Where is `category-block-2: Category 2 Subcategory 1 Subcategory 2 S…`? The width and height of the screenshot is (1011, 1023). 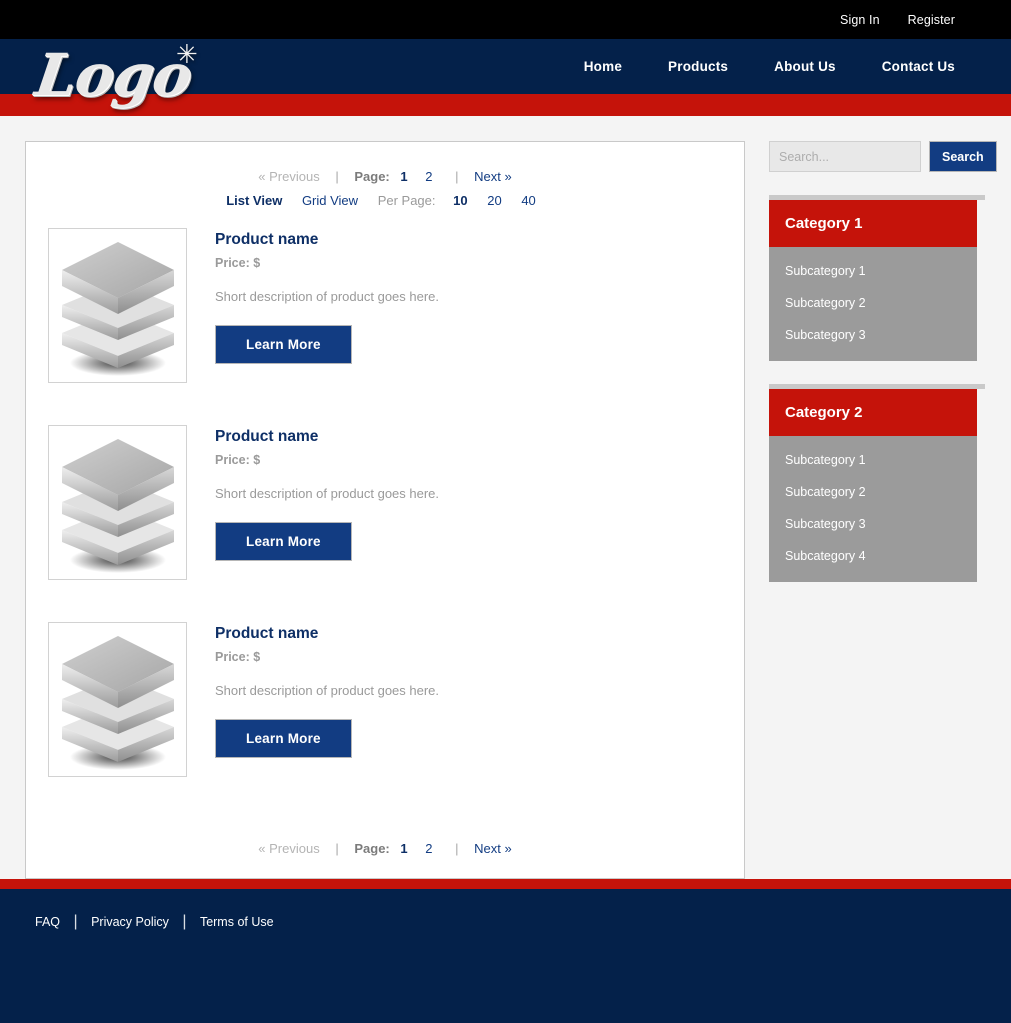
category-block-2: Category 2 Subcategory 1 Subcategory 2 S… is located at coordinates (877, 483).